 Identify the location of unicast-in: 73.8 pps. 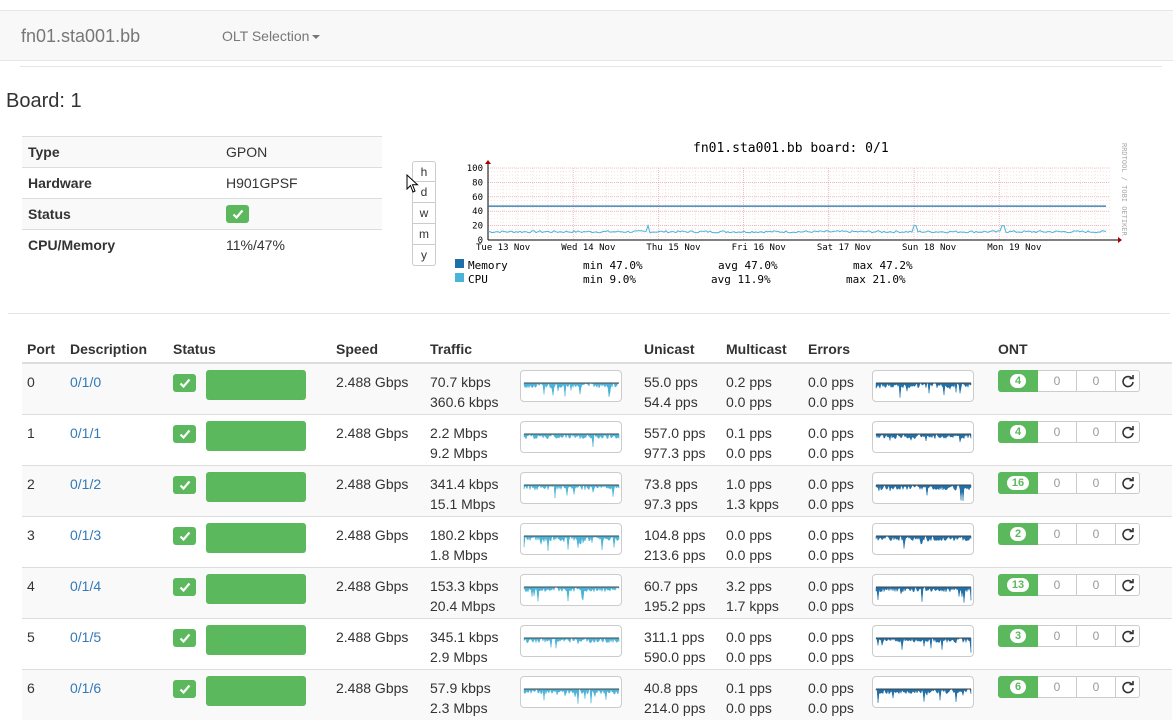
(671, 483).